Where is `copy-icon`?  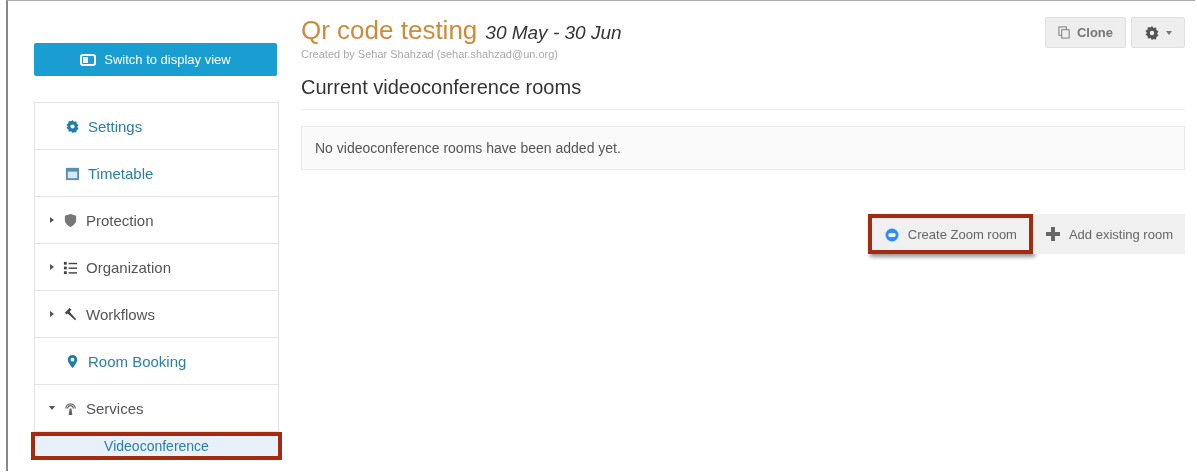 copy-icon is located at coordinates (1064, 32).